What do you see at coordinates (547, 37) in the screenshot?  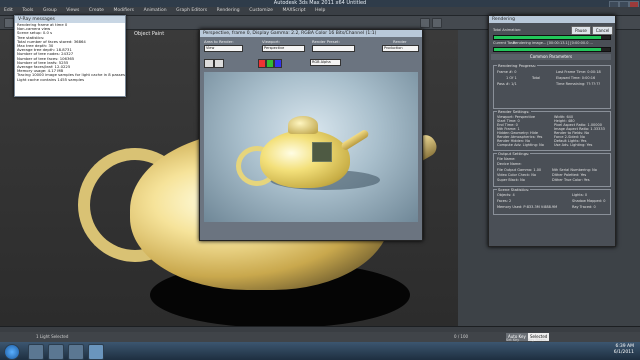 I see `total-animation-progress-fill` at bounding box center [547, 37].